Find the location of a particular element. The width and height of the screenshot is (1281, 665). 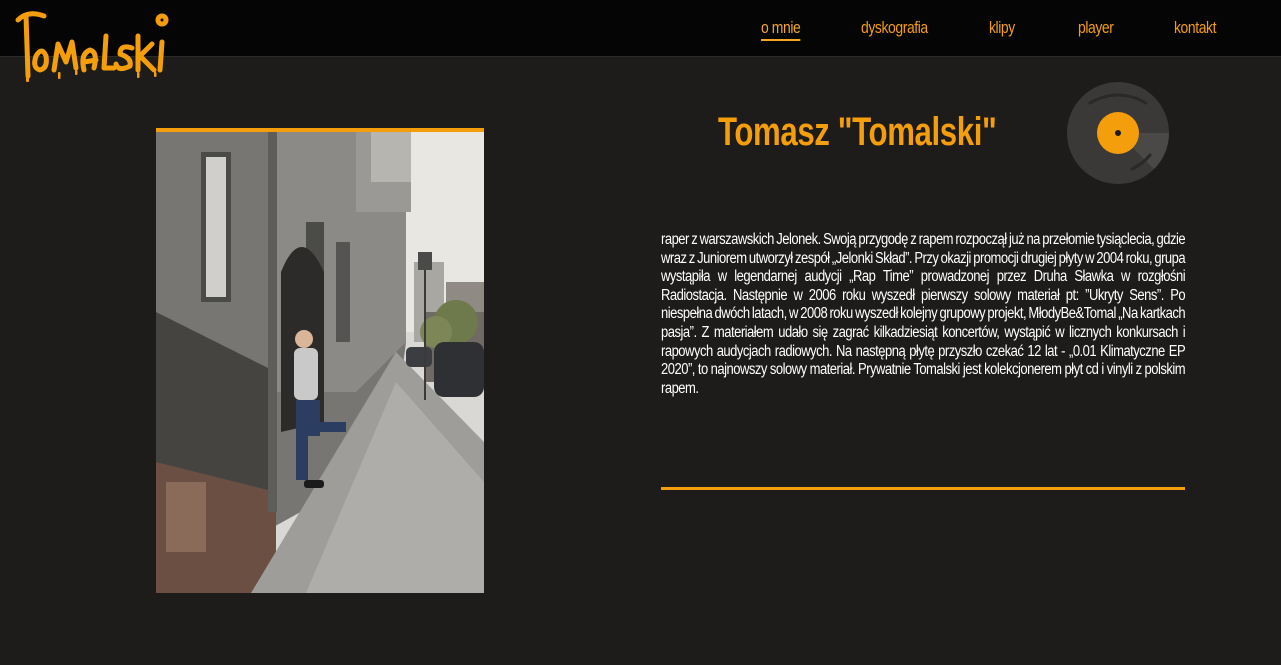

tomalski-logo is located at coordinates (92, 45).